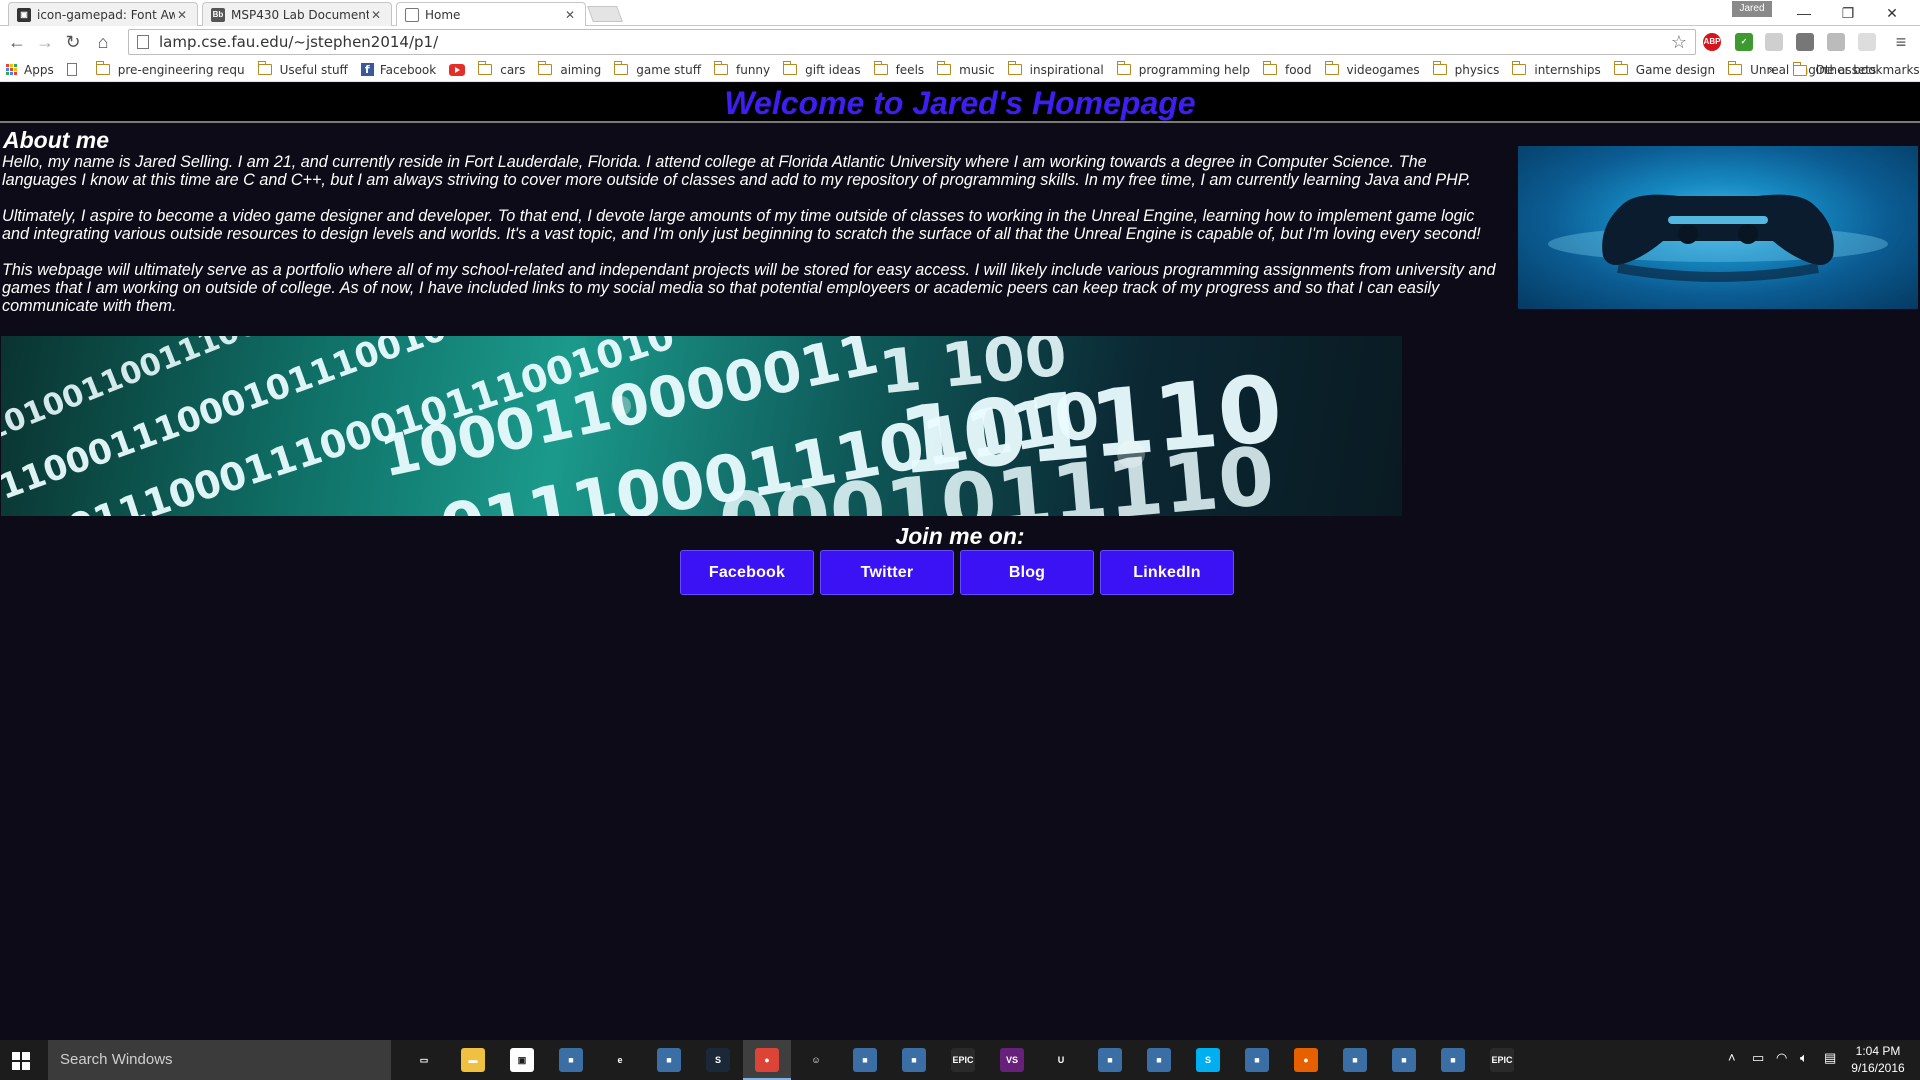 The height and width of the screenshot is (1080, 1920). I want to click on bookmark-item: feels, so click(898, 69).